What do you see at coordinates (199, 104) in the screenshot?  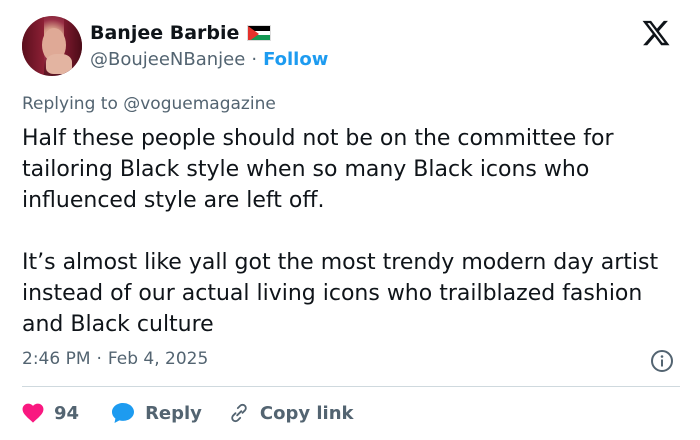 I see `reply-mention-link: @voguemagazine` at bounding box center [199, 104].